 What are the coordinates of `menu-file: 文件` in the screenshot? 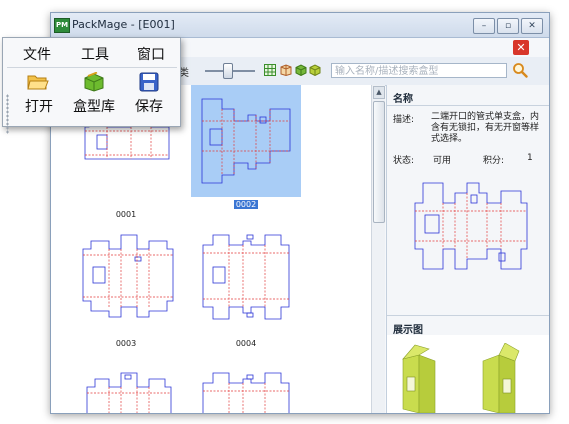 It's located at (37, 54).